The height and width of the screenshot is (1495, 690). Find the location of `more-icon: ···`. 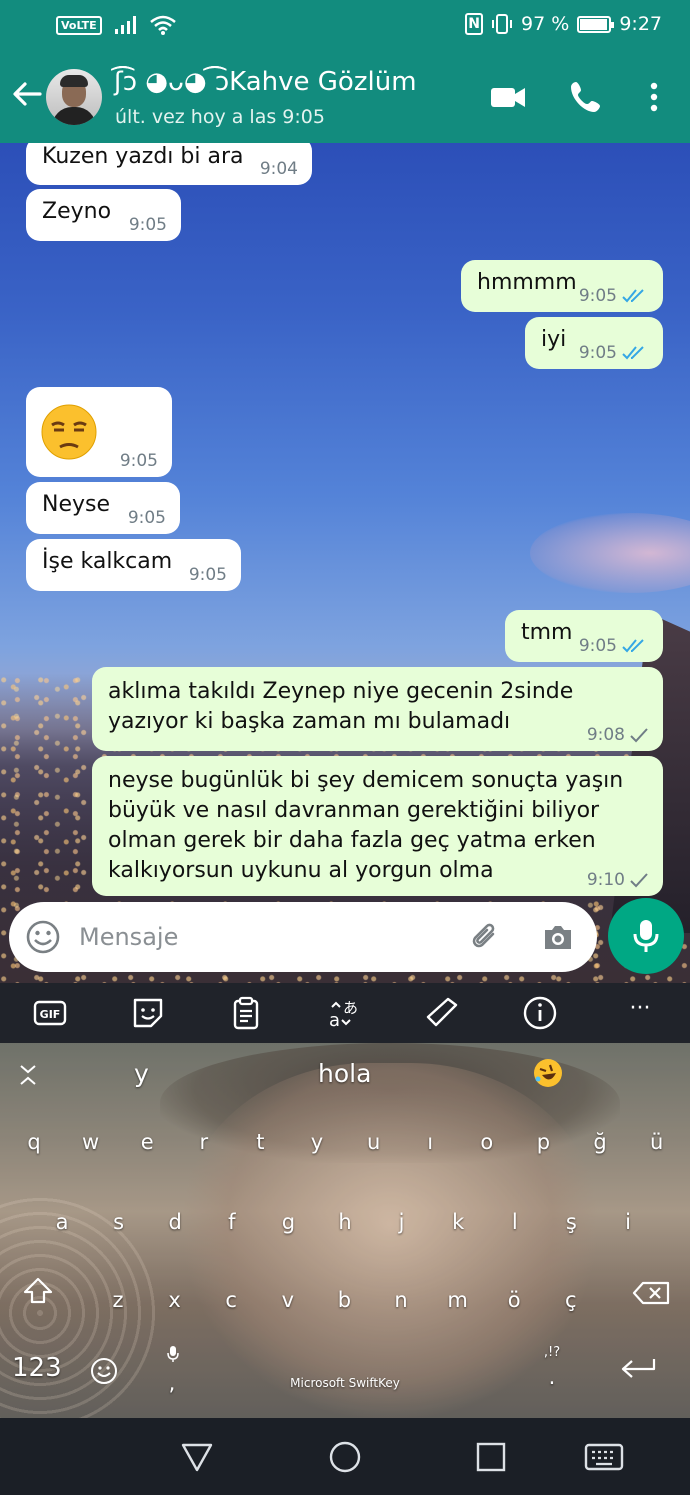

more-icon: ··· is located at coordinates (640, 1013).